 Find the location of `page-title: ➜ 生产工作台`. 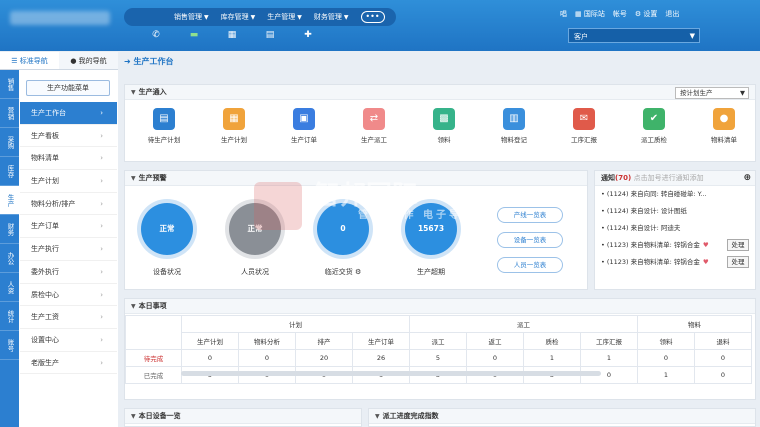

page-title: ➜ 生产工作台 is located at coordinates (149, 61).